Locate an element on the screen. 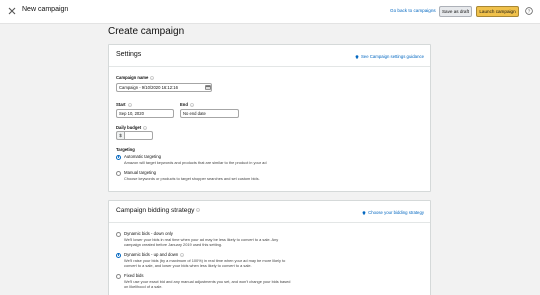 The image size is (540, 295). currency-prefix: $ is located at coordinates (120, 135).